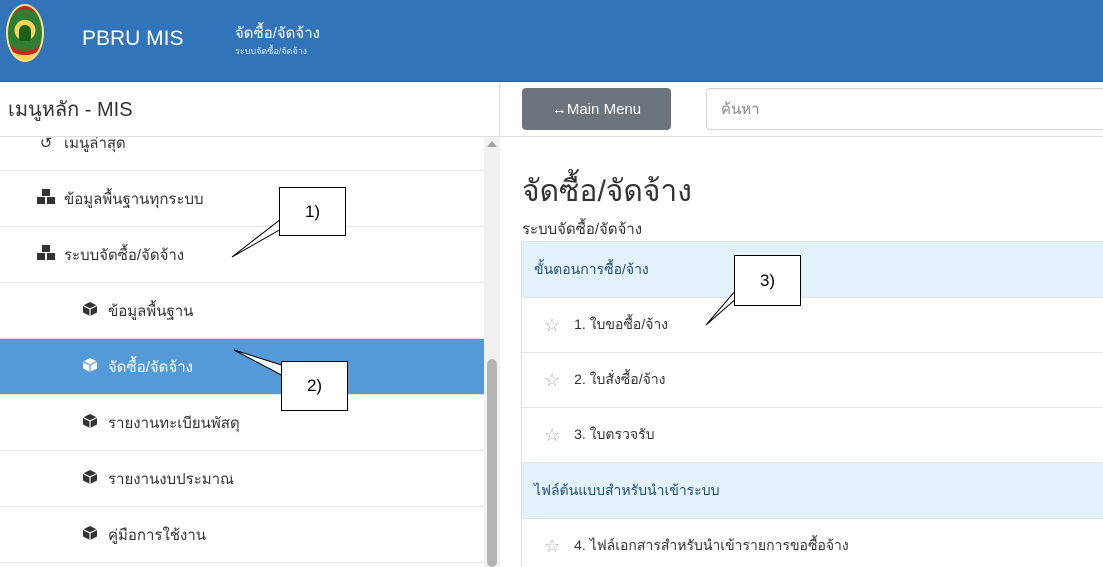 Image resolution: width=1103 pixels, height=567 pixels. Describe the element at coordinates (95, 144) in the screenshot. I see `sidebar-item-label: เมนูล่าสุด` at that location.